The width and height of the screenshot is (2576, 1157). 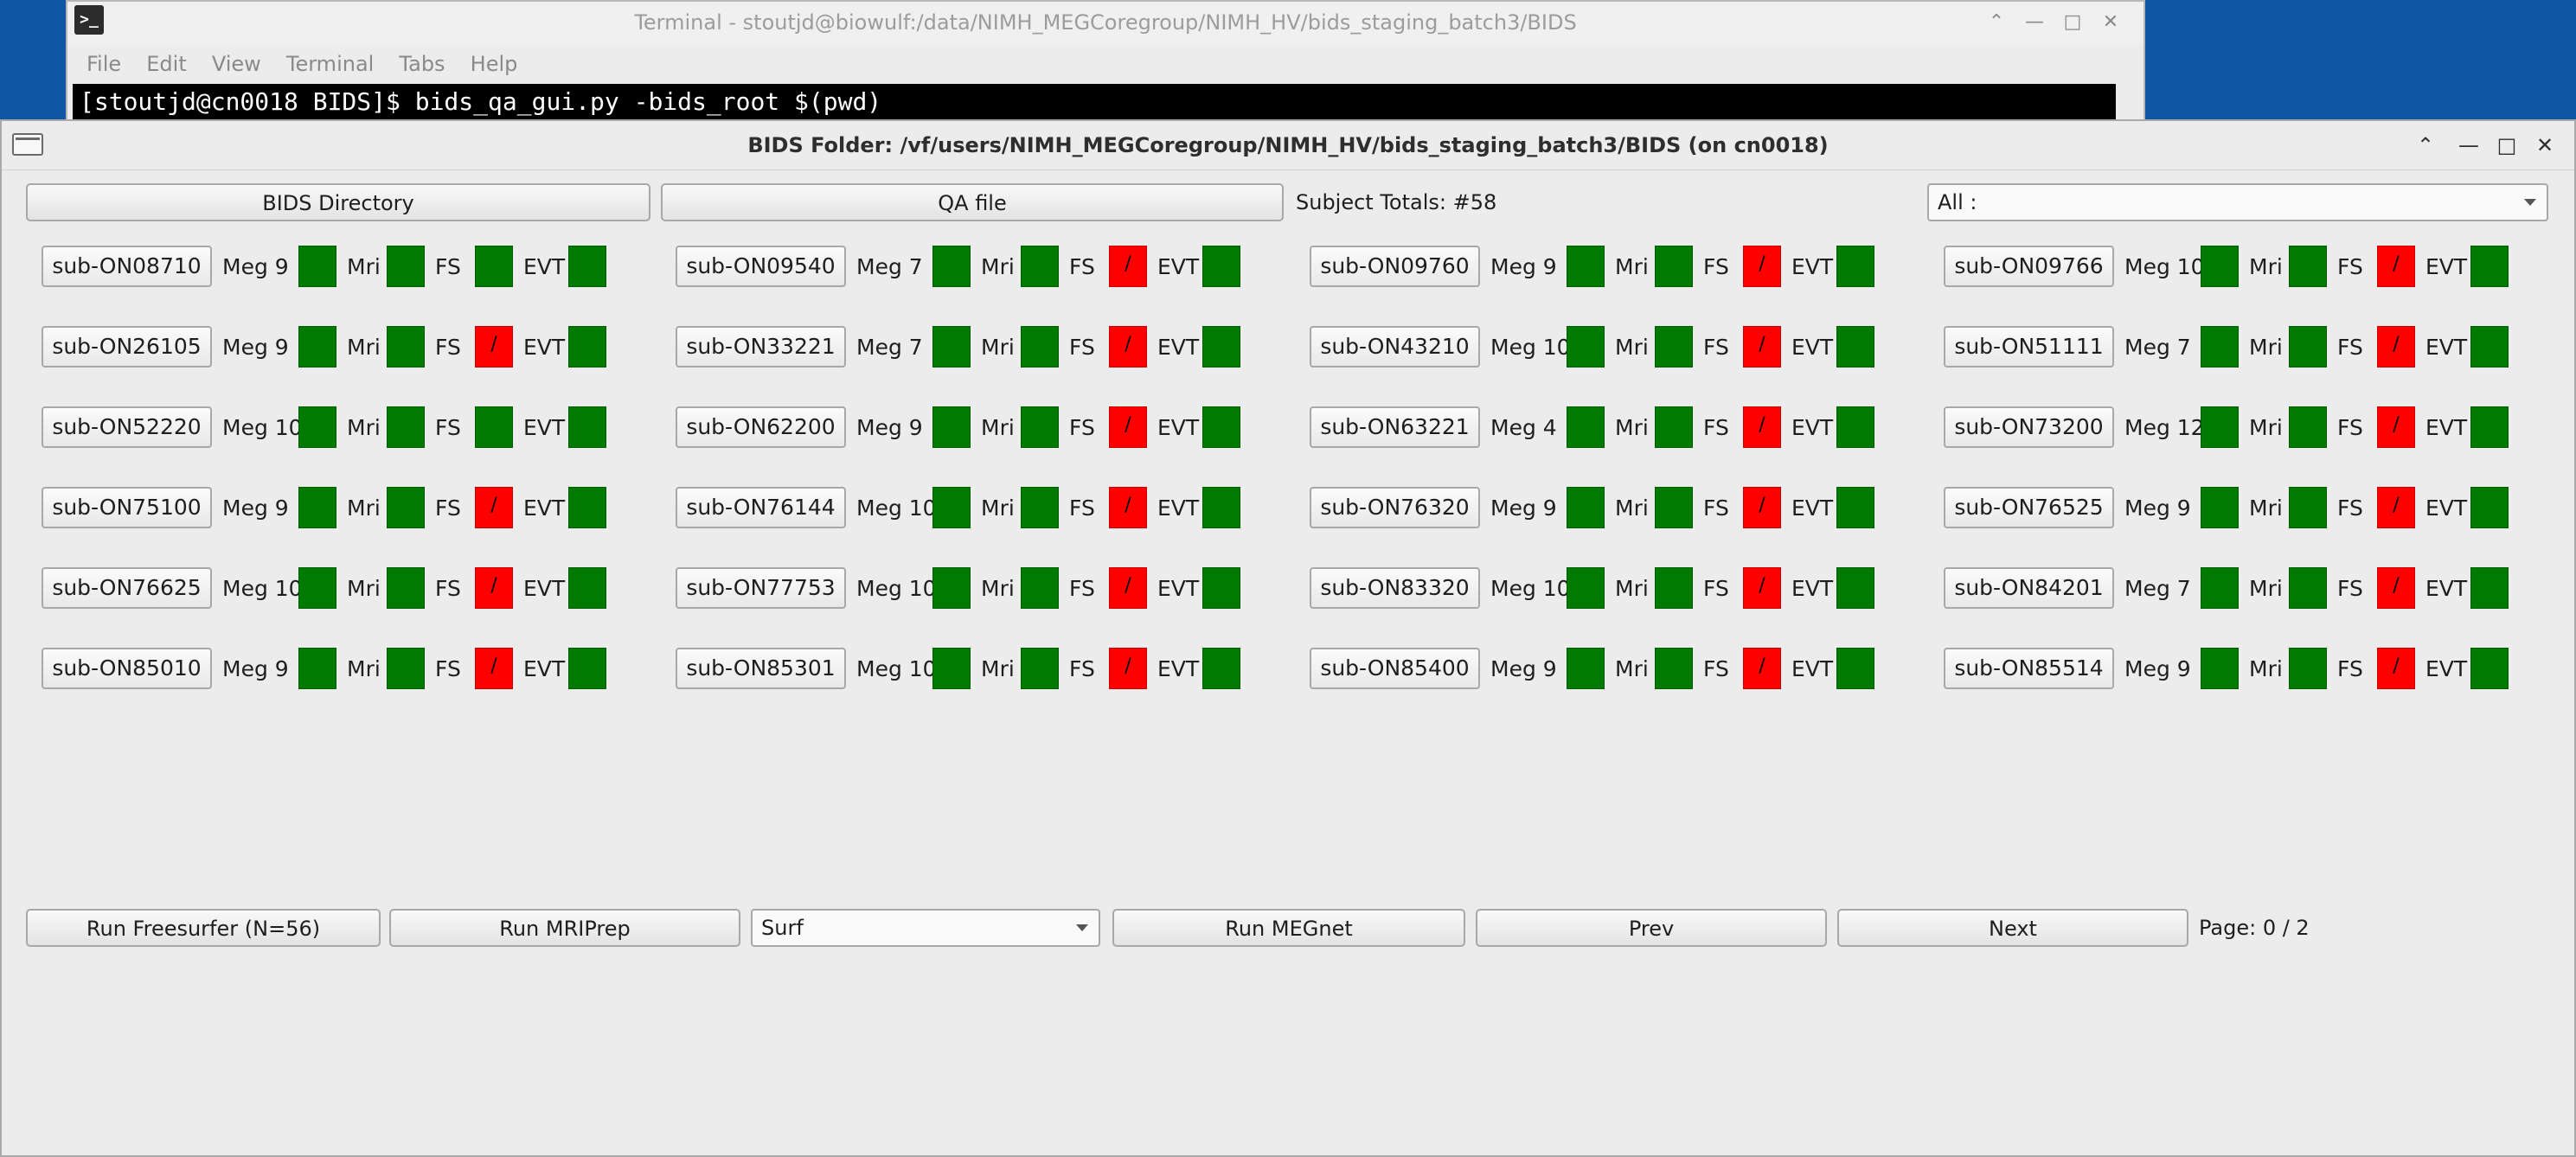 What do you see at coordinates (761, 347) in the screenshot?
I see `subject-button: sub-ON33221` at bounding box center [761, 347].